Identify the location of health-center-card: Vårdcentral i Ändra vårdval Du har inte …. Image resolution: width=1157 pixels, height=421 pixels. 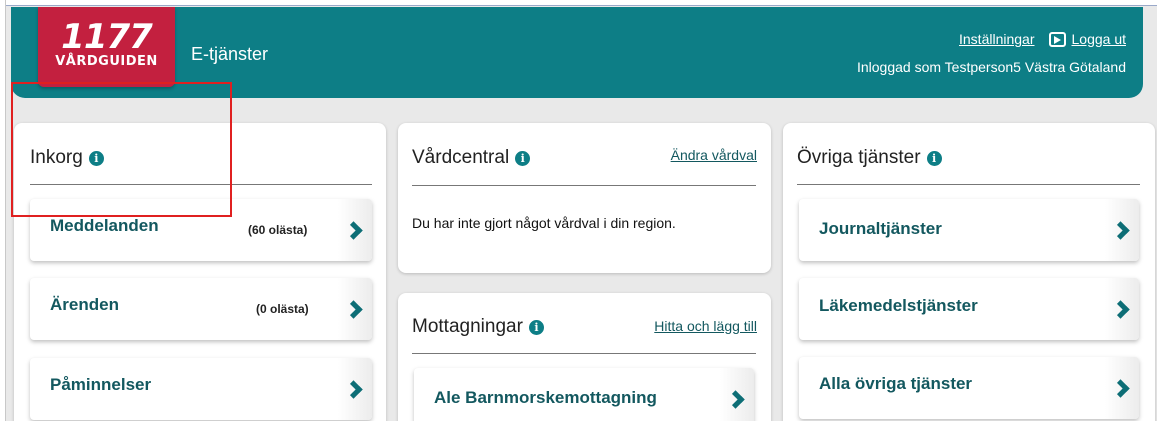
(584, 198).